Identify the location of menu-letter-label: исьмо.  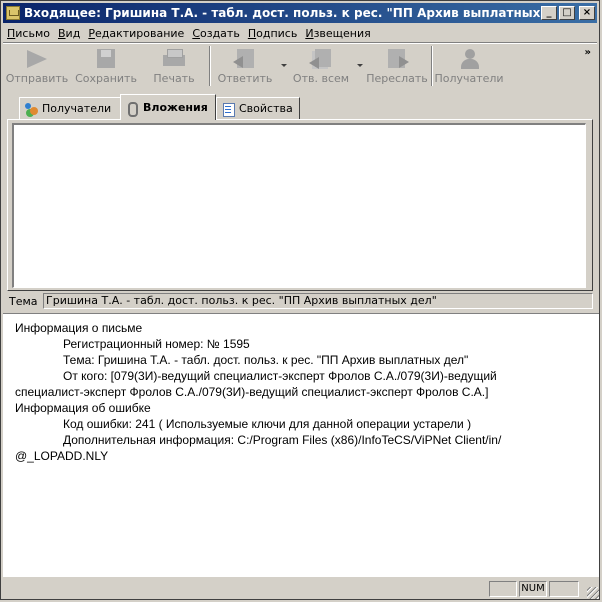
(32, 33).